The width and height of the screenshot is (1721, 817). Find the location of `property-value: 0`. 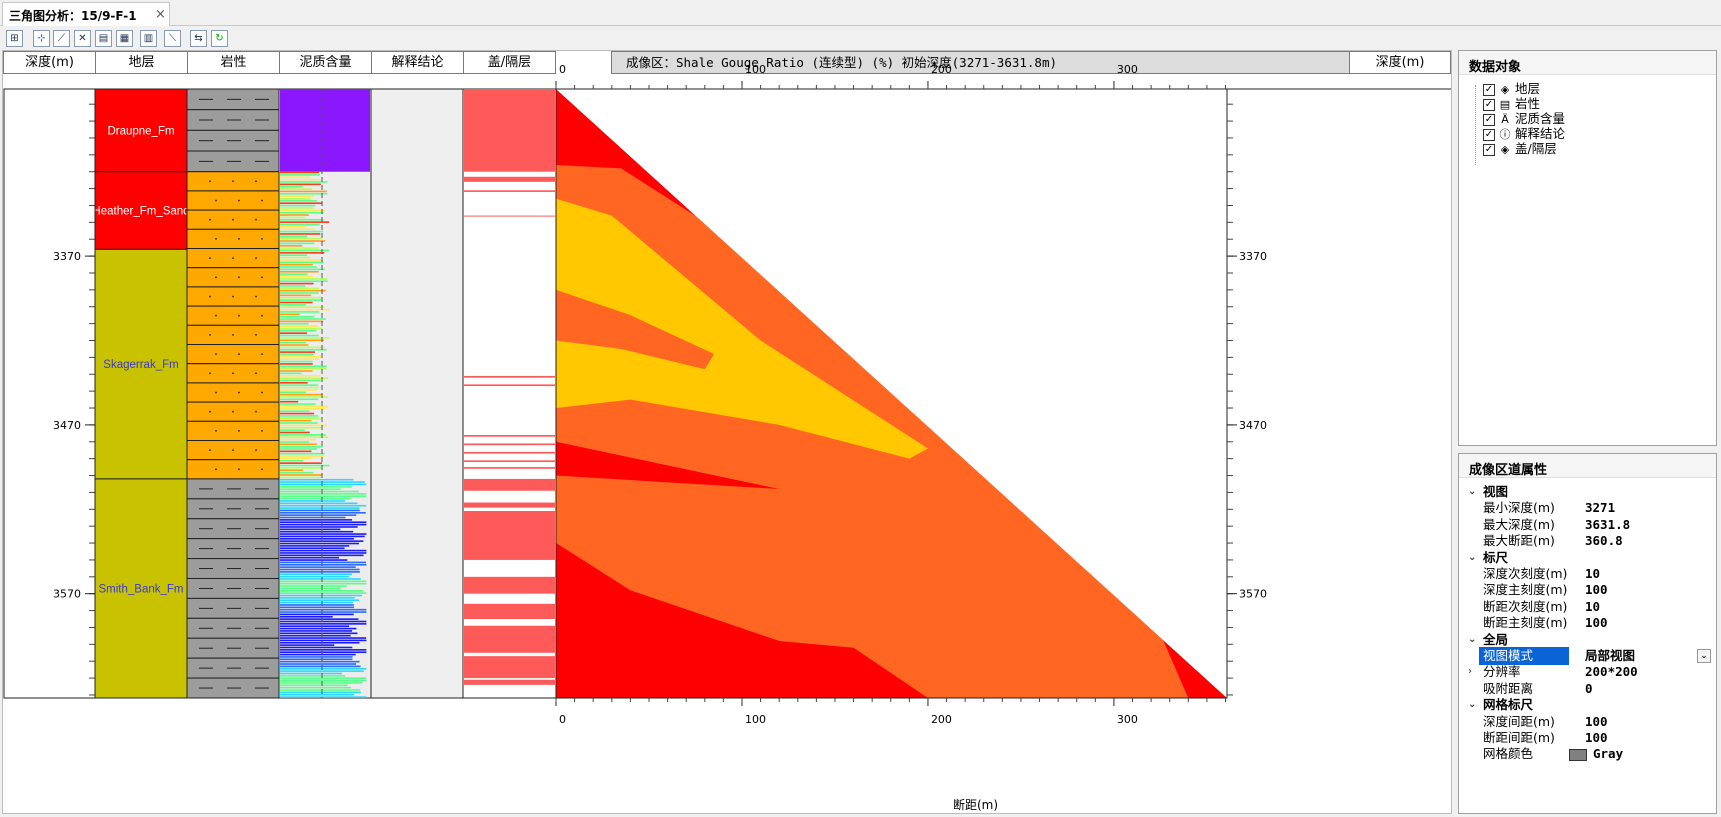

property-value: 0 is located at coordinates (1589, 689).